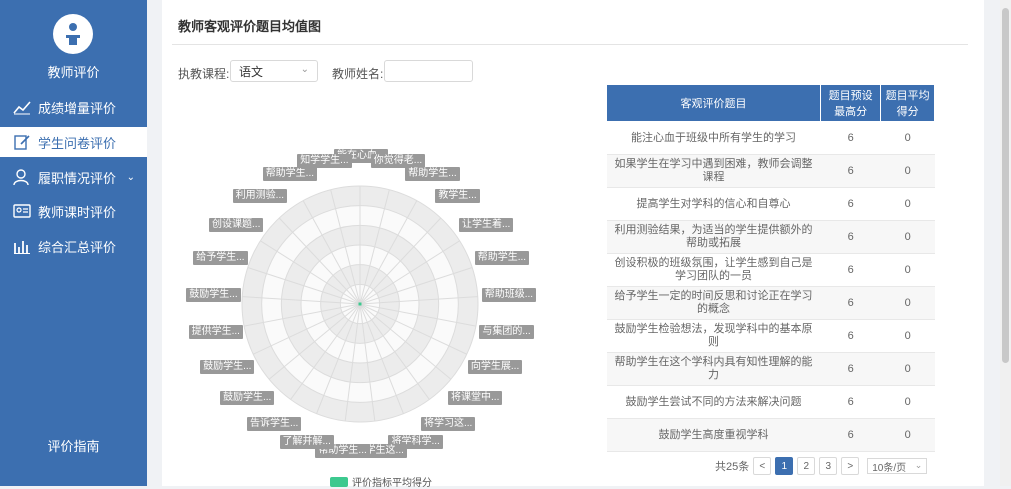 This screenshot has height=489, width=1011. I want to click on user-icon, so click(22, 177).